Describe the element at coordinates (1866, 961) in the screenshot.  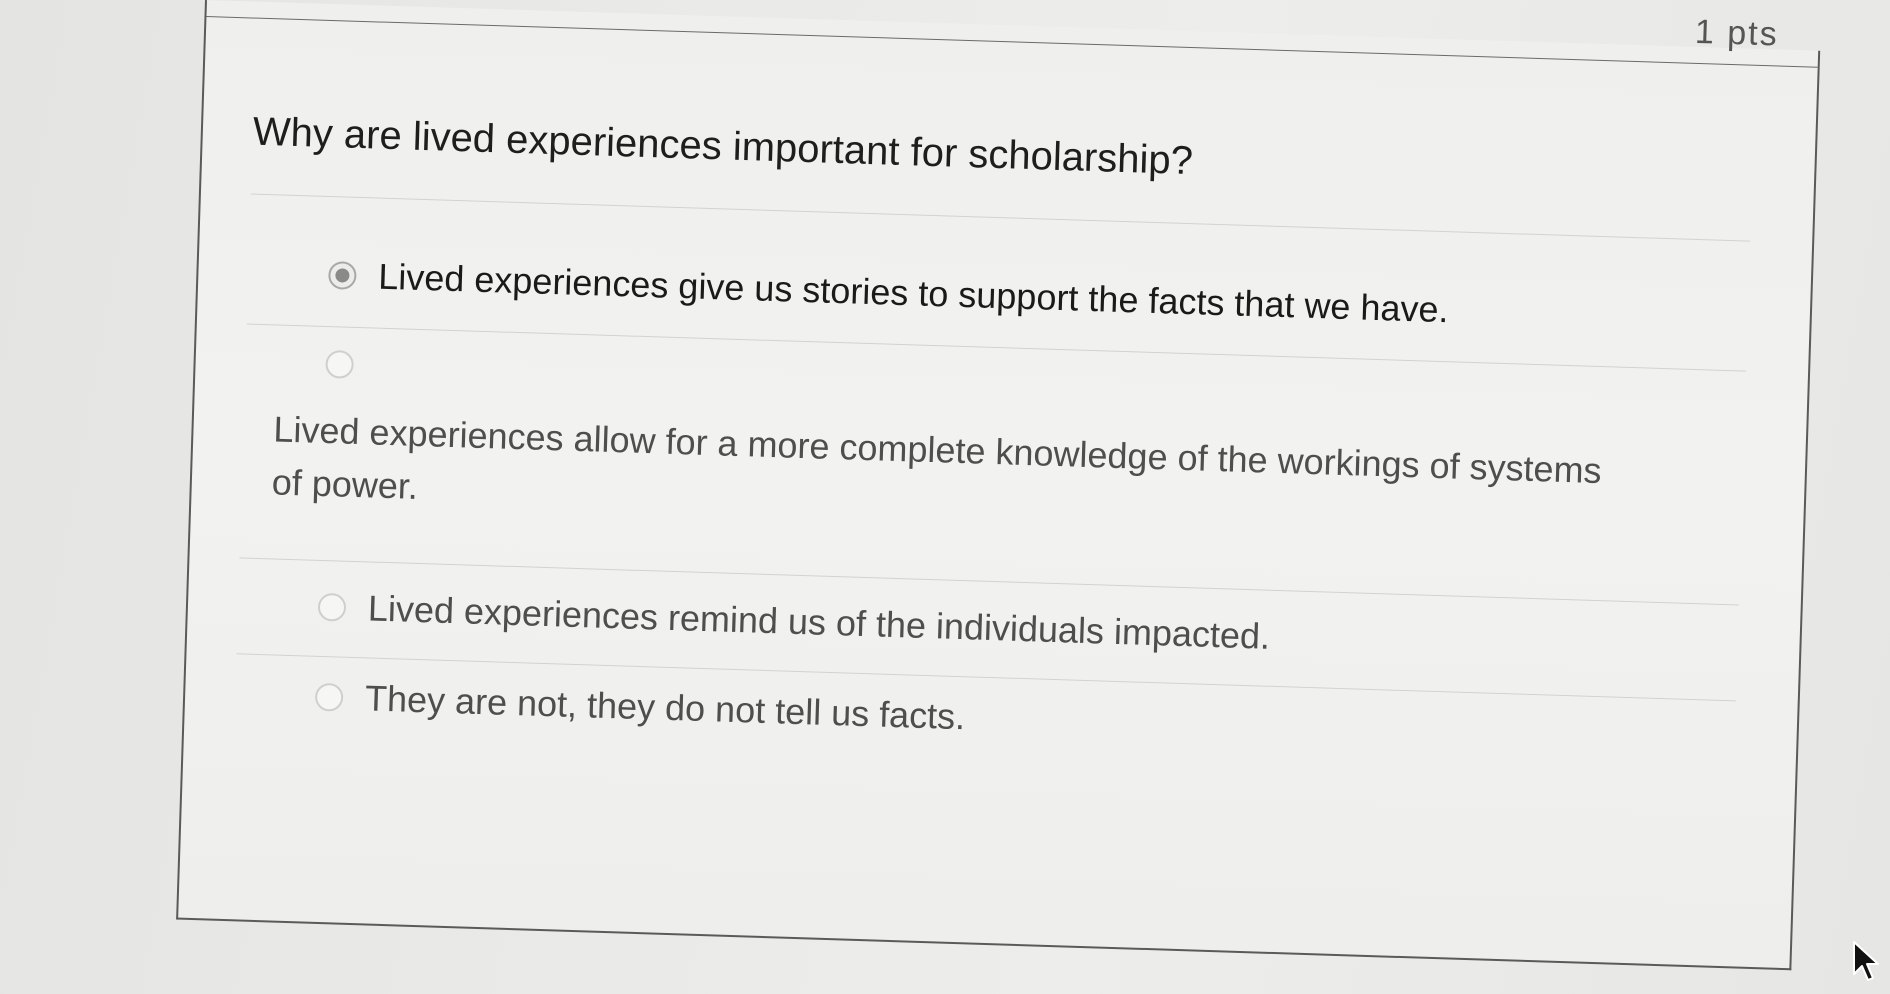
I see `mouse-pointer-icon` at that location.